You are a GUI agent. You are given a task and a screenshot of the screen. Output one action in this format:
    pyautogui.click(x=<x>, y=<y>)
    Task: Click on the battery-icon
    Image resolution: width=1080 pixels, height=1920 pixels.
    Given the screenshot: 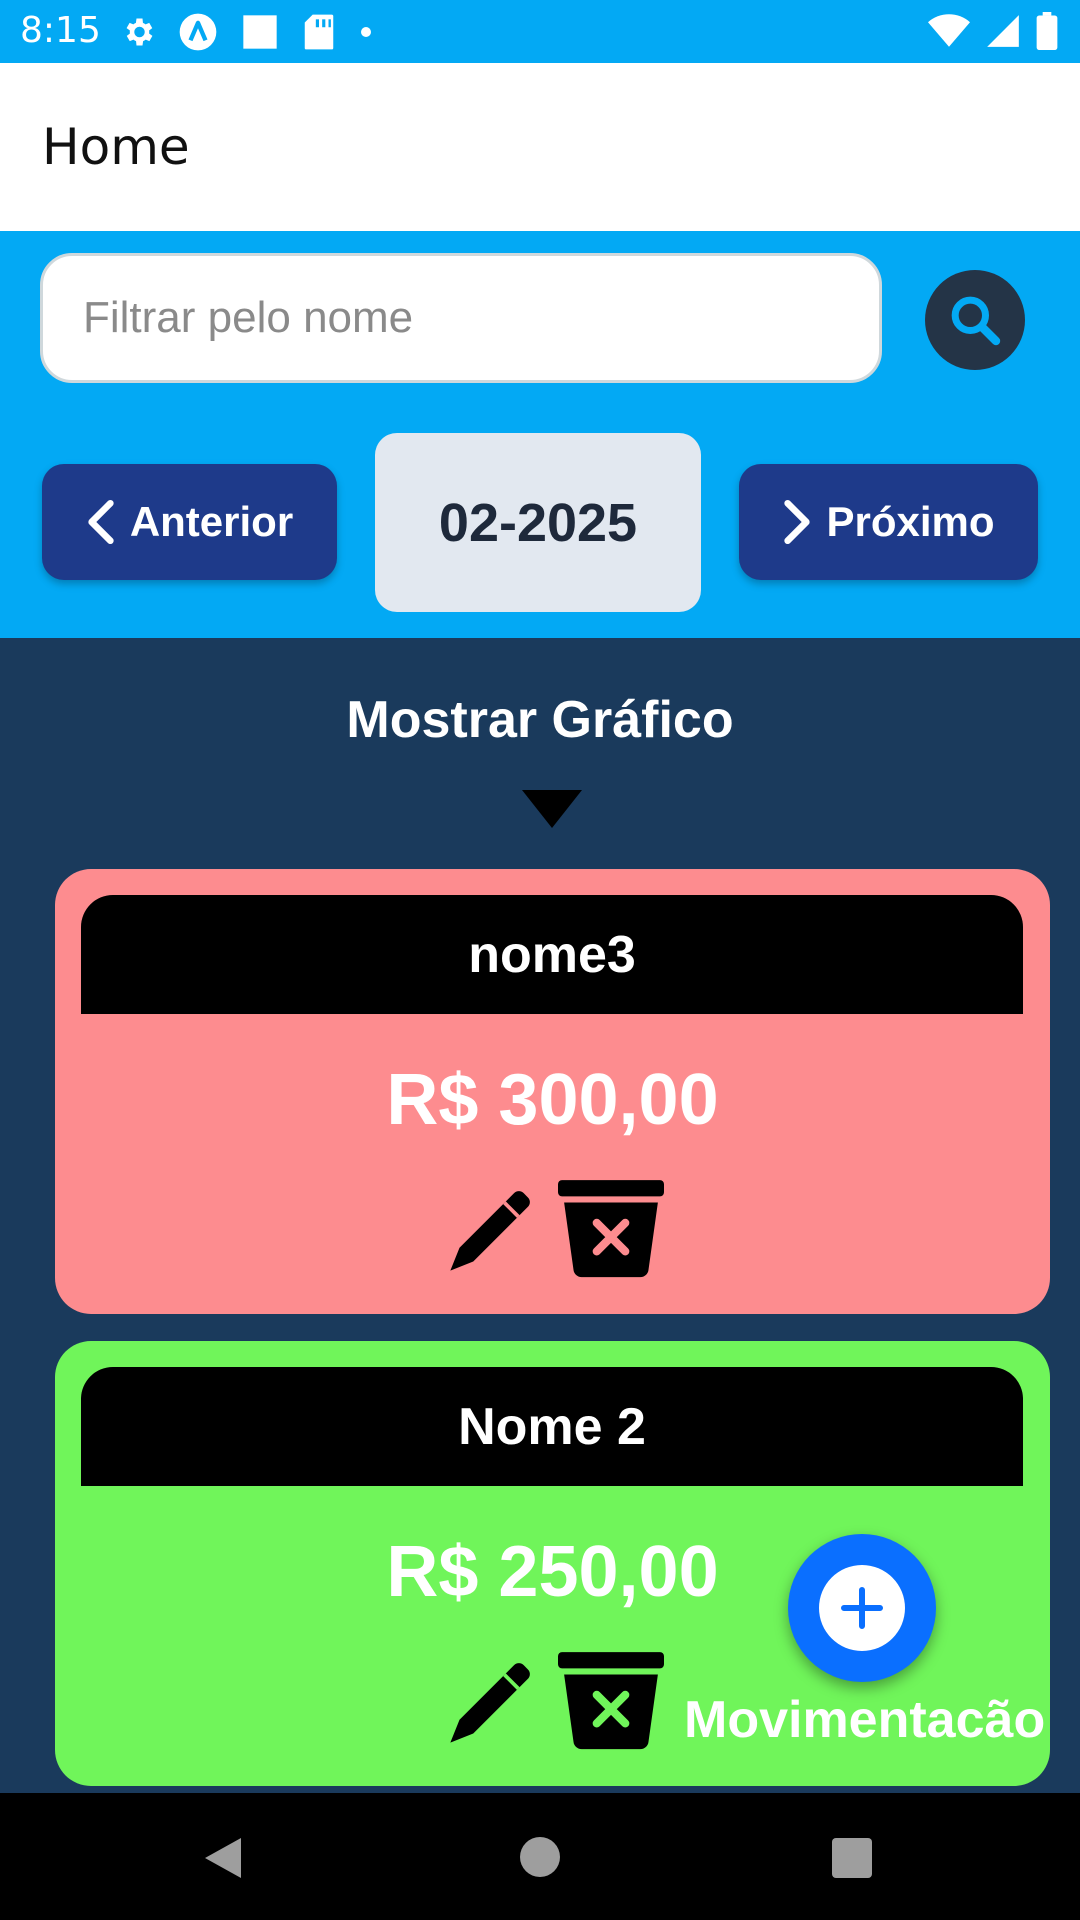 What is the action you would take?
    pyautogui.click(x=1047, y=31)
    